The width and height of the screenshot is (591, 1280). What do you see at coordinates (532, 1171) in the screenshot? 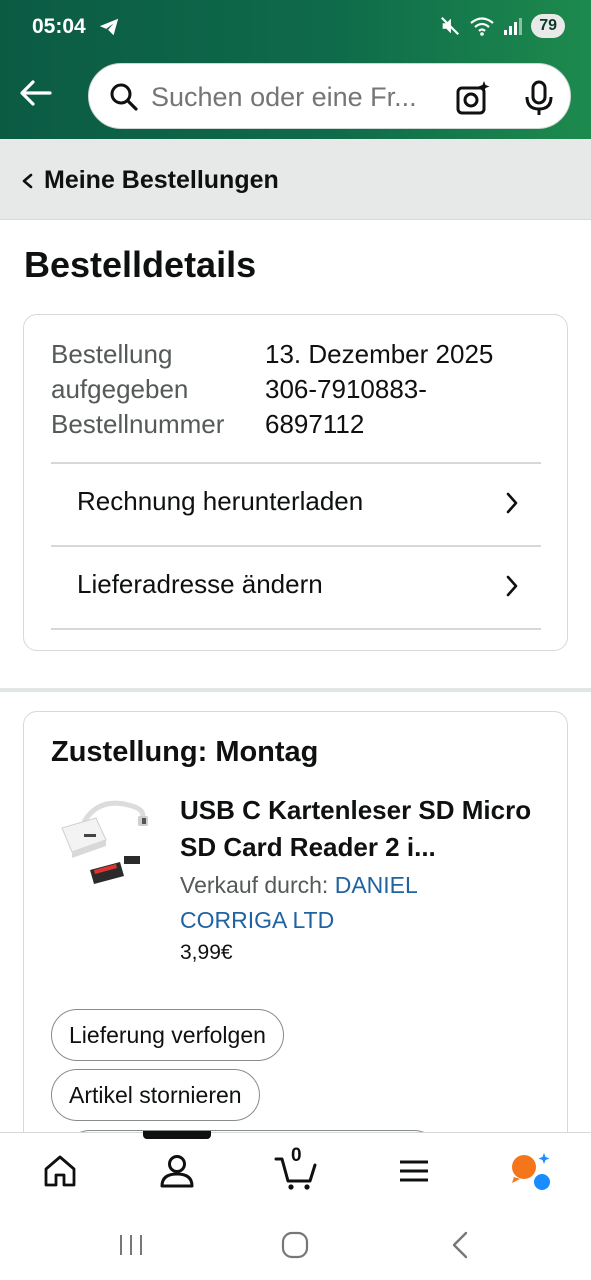
I see `rufus-assistant-icon` at bounding box center [532, 1171].